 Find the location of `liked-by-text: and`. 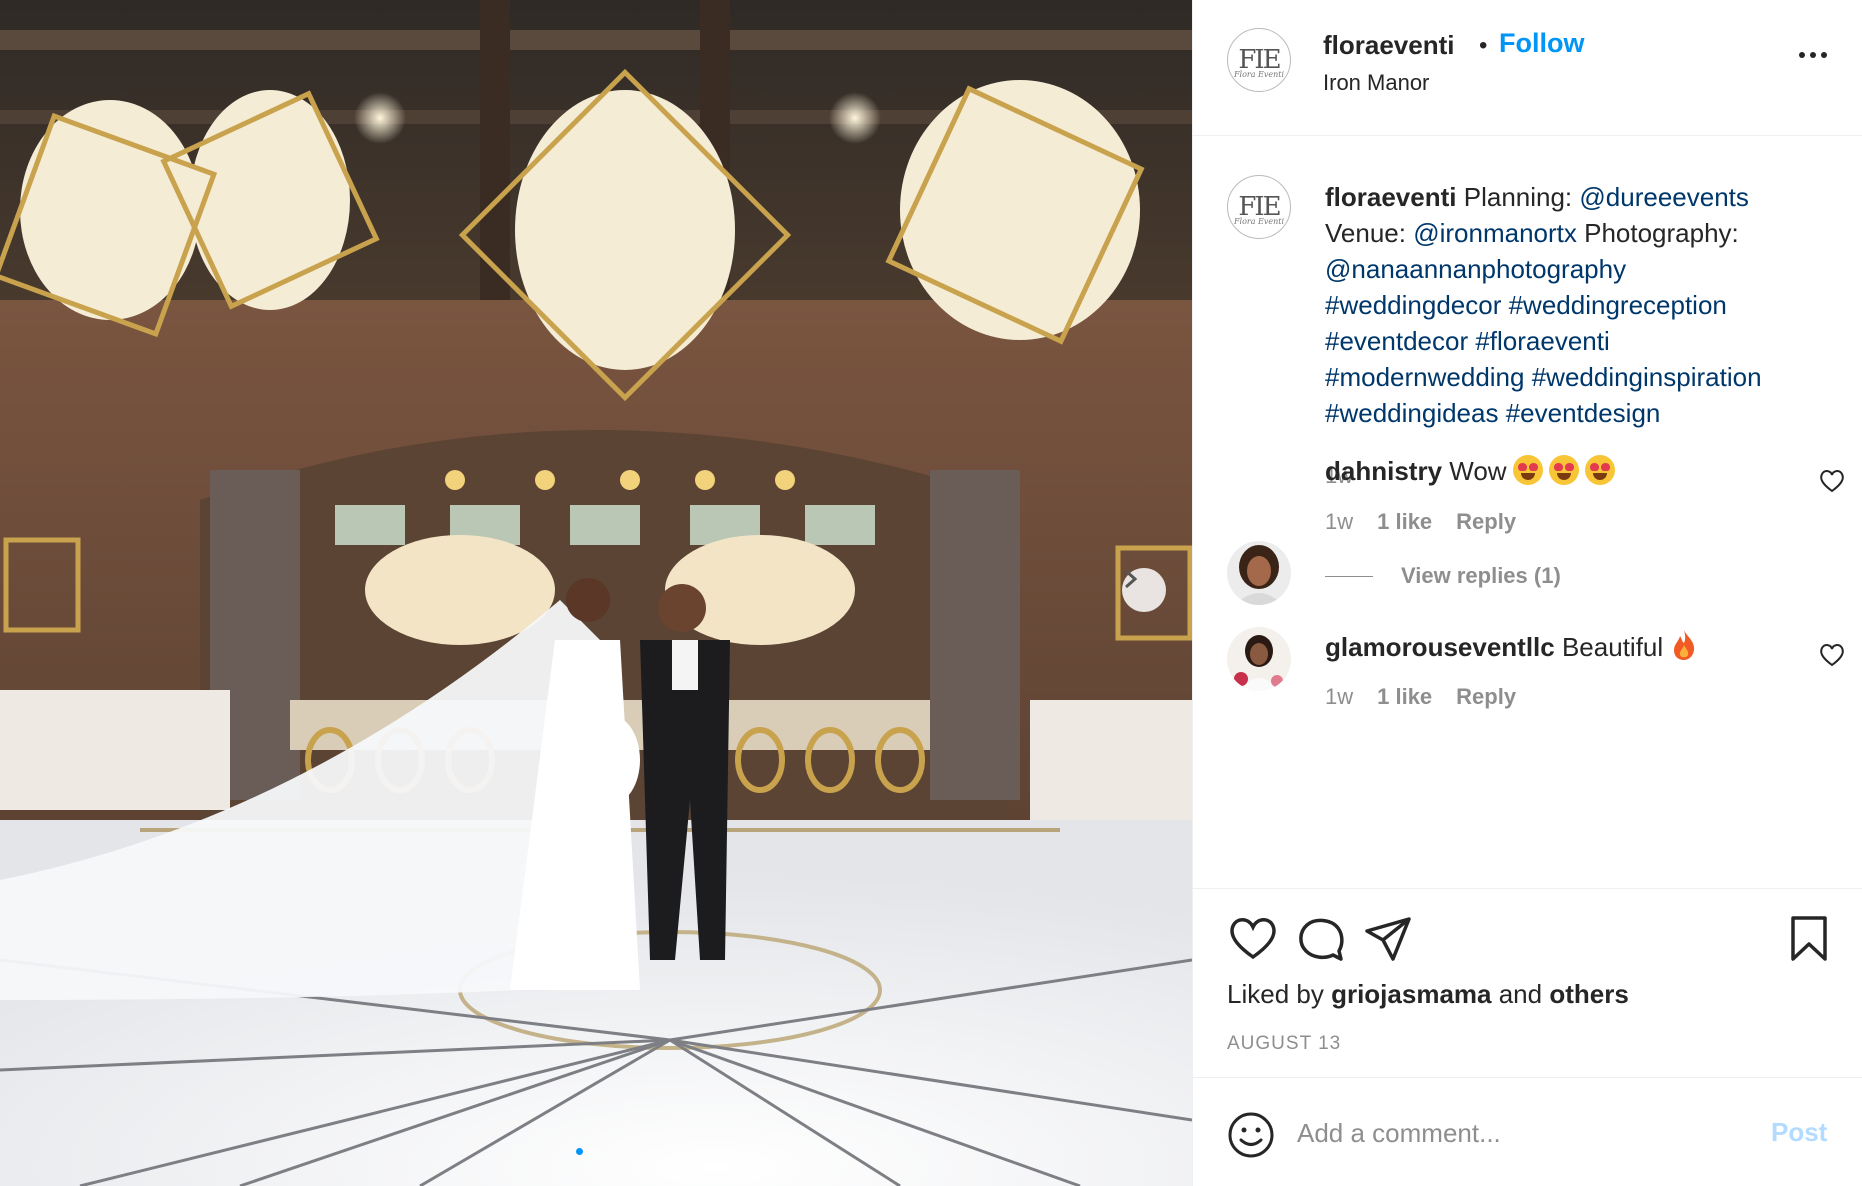

liked-by-text: and is located at coordinates (1520, 994).